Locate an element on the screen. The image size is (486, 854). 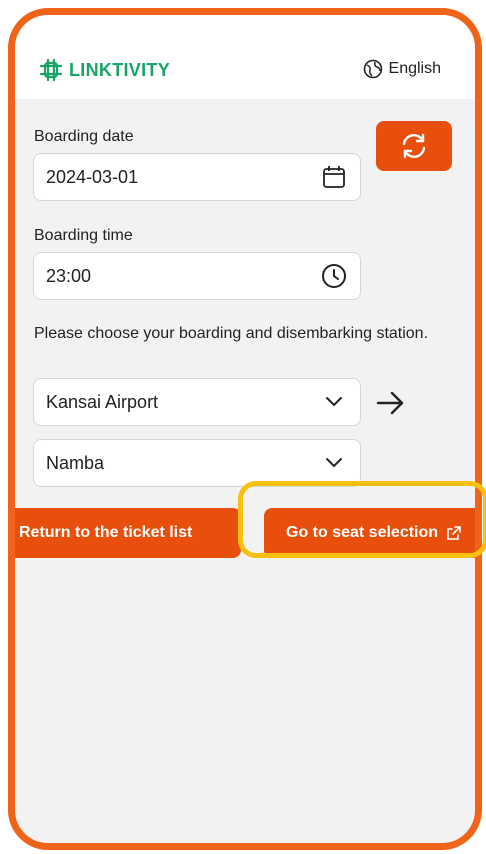
arrow-right-icon is located at coordinates (391, 405).